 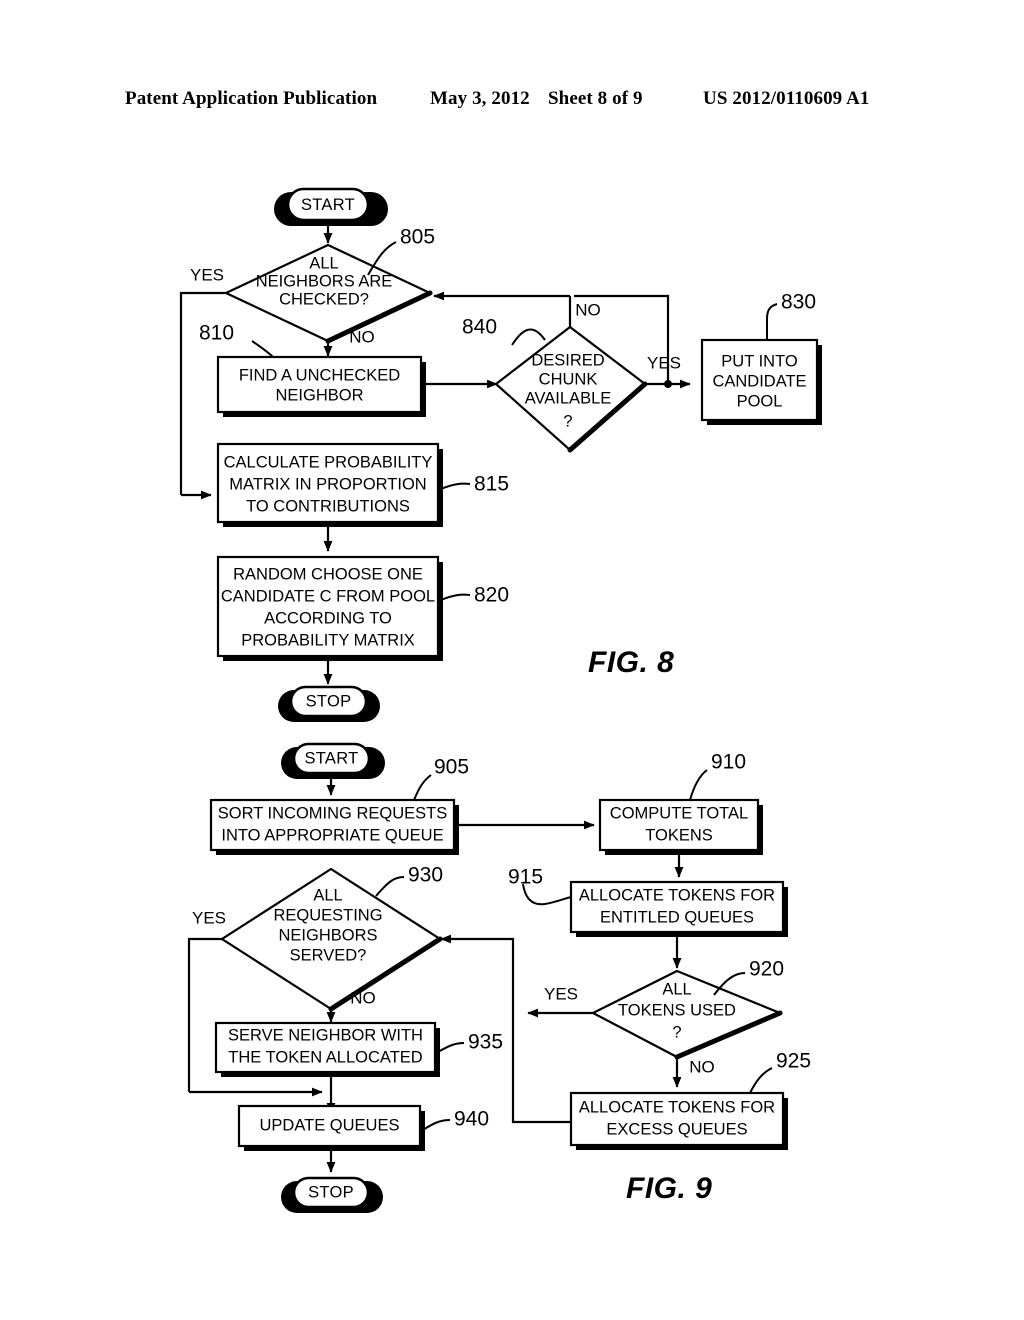 I want to click on fig9-process-935: SERVE NEIGHBOR WITH THE TOKEN ALLOCATED, so click(x=327, y=1049).